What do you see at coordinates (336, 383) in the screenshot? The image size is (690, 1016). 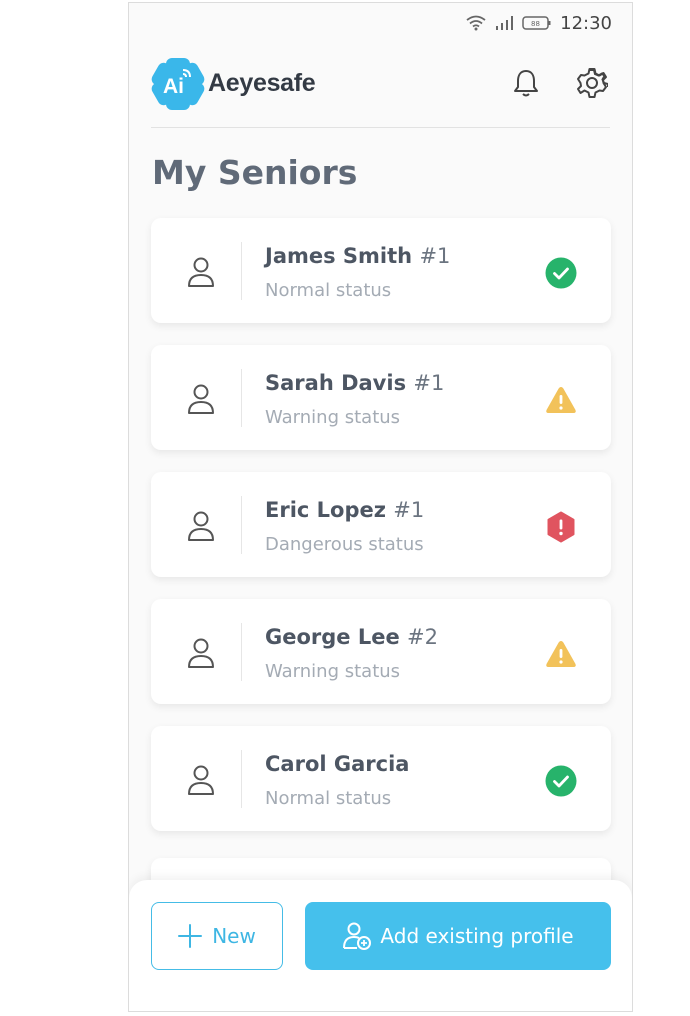 I see `senior-name: Sarah Davis` at bounding box center [336, 383].